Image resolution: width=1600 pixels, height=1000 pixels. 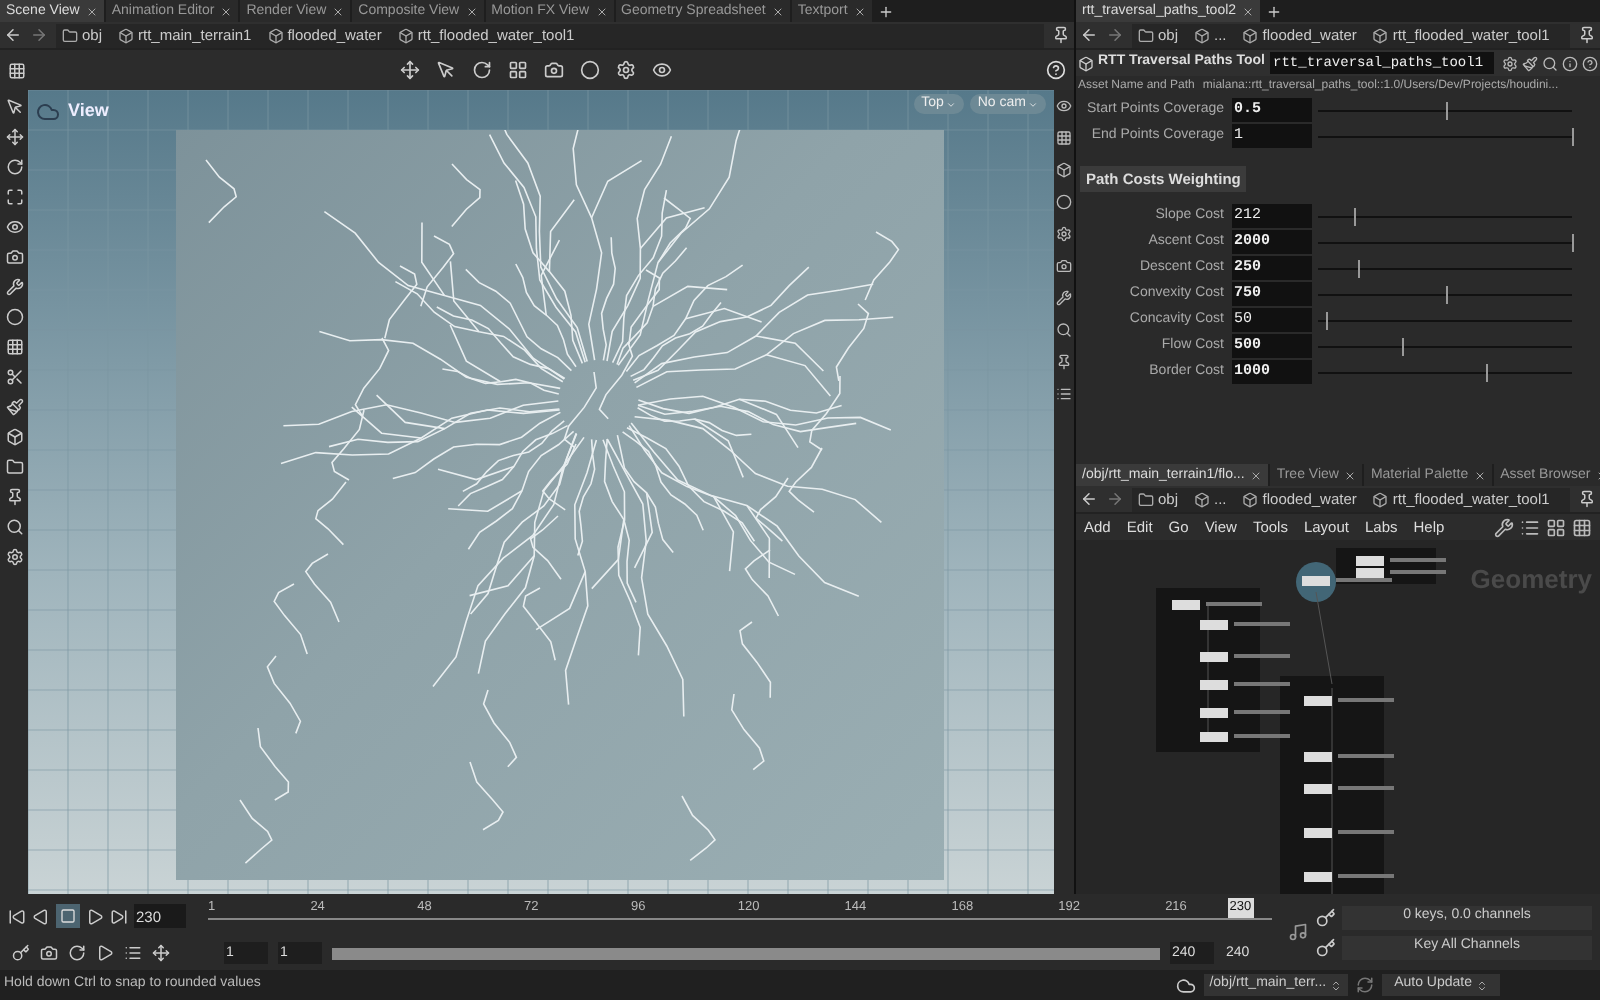 What do you see at coordinates (119, 916) in the screenshot?
I see `last-frame-icon` at bounding box center [119, 916].